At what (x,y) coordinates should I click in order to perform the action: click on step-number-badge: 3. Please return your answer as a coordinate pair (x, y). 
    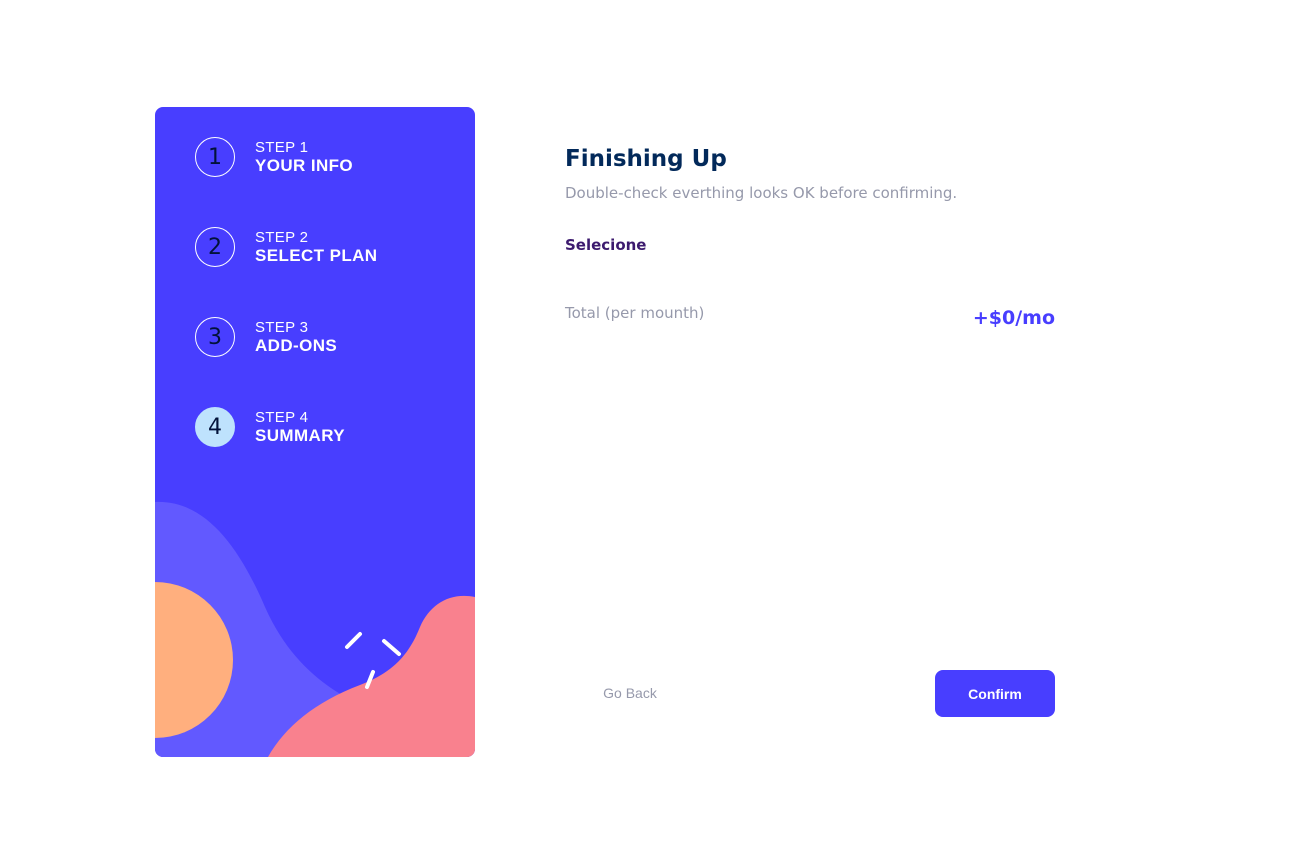
    Looking at the image, I should click on (215, 337).